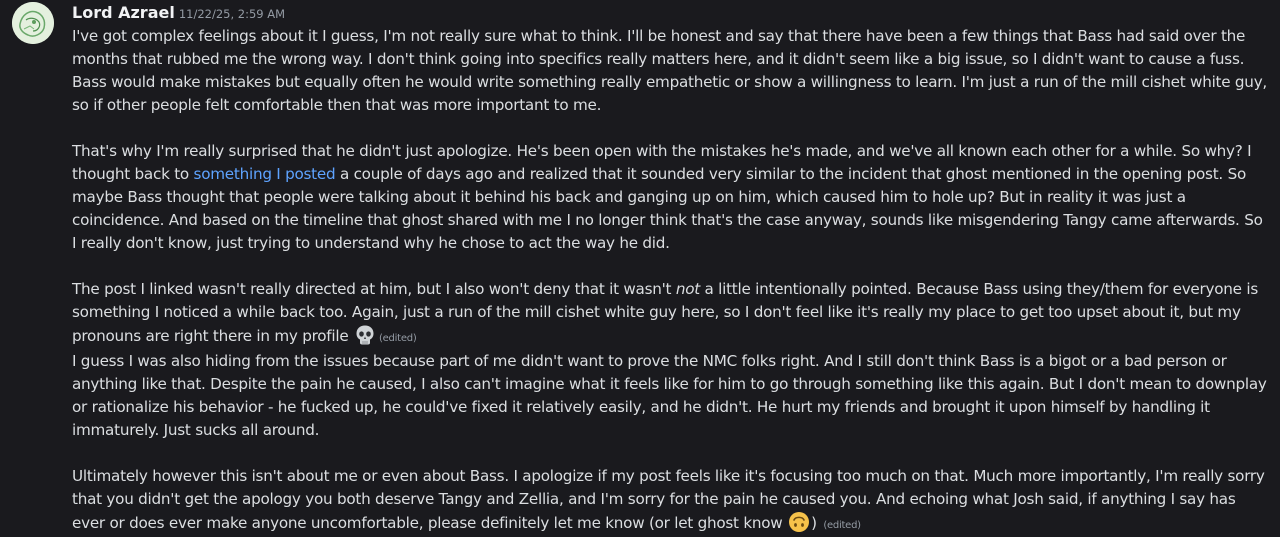 Image resolution: width=1280 pixels, height=537 pixels. I want to click on text-segment: ), so click(814, 523).